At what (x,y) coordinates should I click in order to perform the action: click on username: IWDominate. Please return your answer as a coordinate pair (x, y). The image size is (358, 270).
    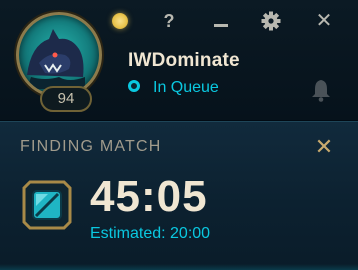
    Looking at the image, I should click on (184, 61).